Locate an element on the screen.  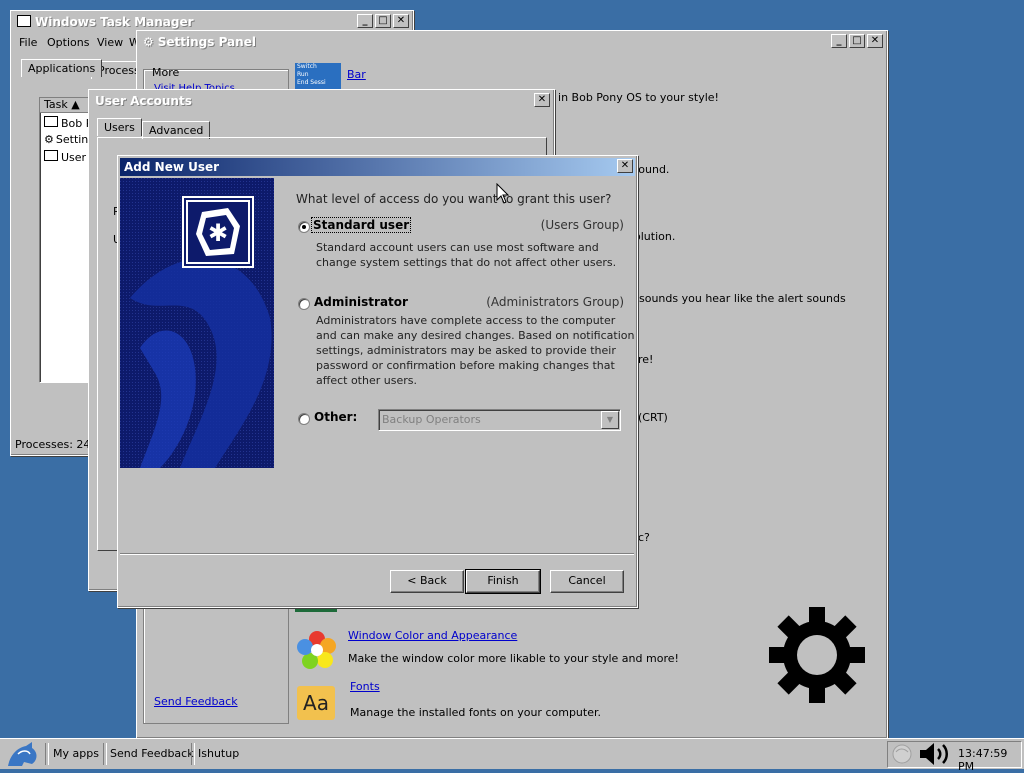
standard-user-group: (Users Group) is located at coordinates (582, 225).